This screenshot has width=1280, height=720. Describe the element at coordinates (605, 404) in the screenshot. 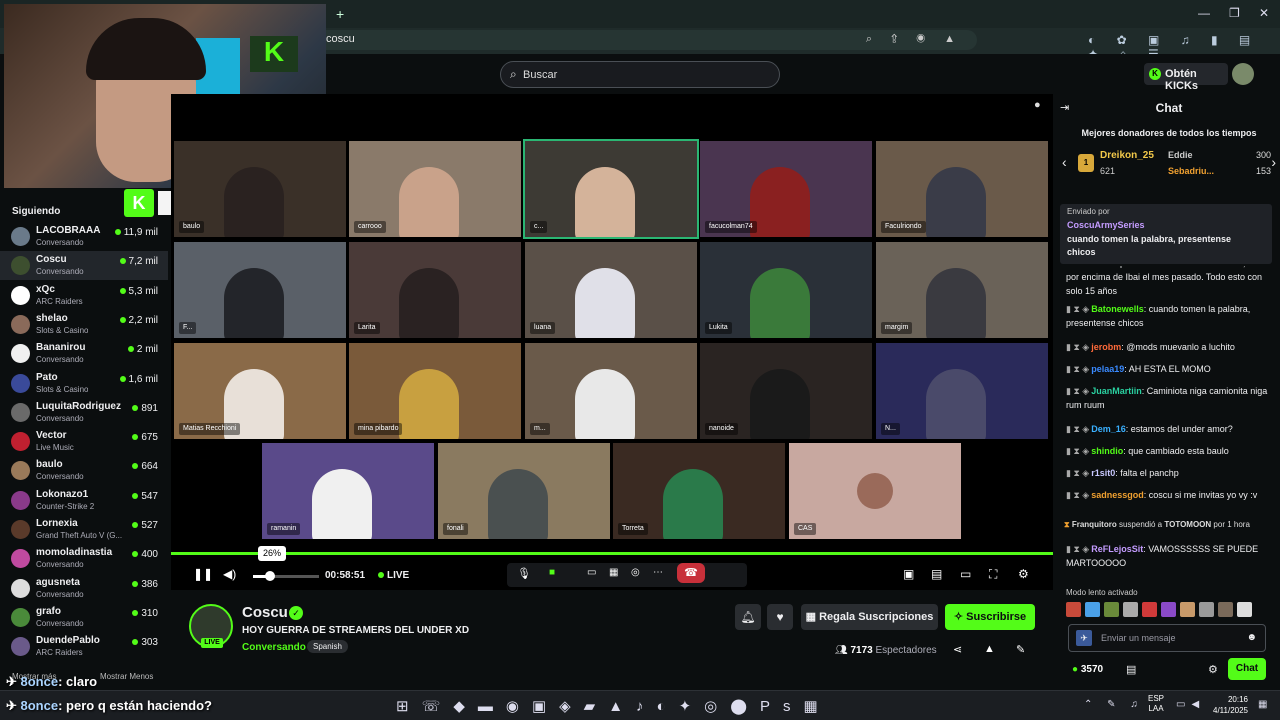

I see `participant-video` at that location.